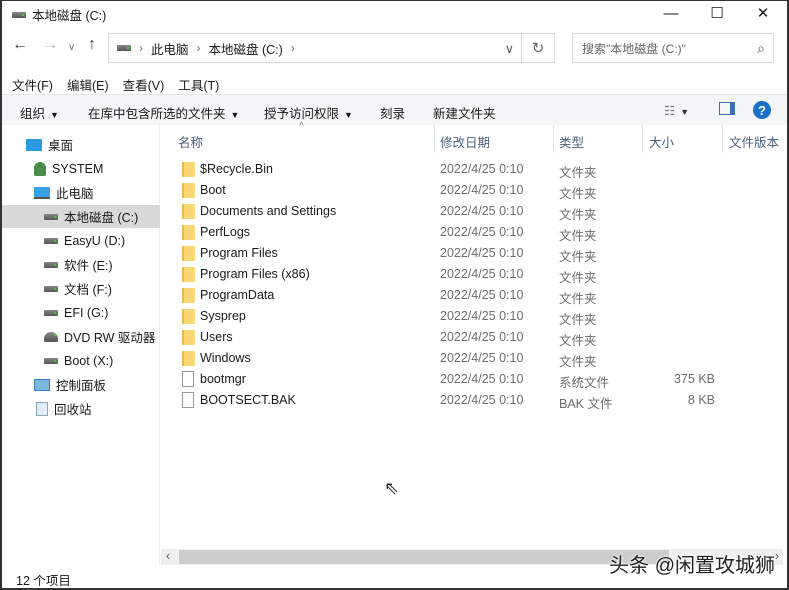 The image size is (789, 590). Describe the element at coordinates (441, 337) in the screenshot. I see `file-row: Users 2022/4/25 0:10 文件夹` at that location.